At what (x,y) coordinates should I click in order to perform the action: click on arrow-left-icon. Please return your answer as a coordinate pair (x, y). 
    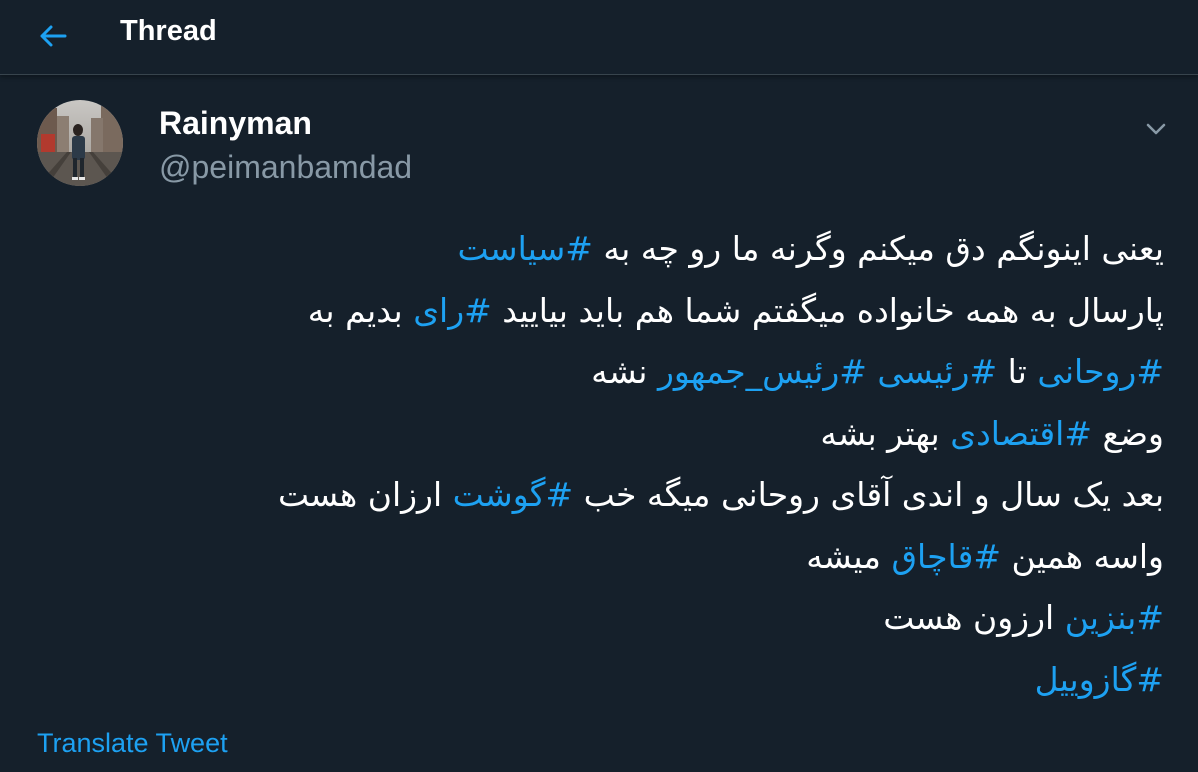
    Looking at the image, I should click on (53, 36).